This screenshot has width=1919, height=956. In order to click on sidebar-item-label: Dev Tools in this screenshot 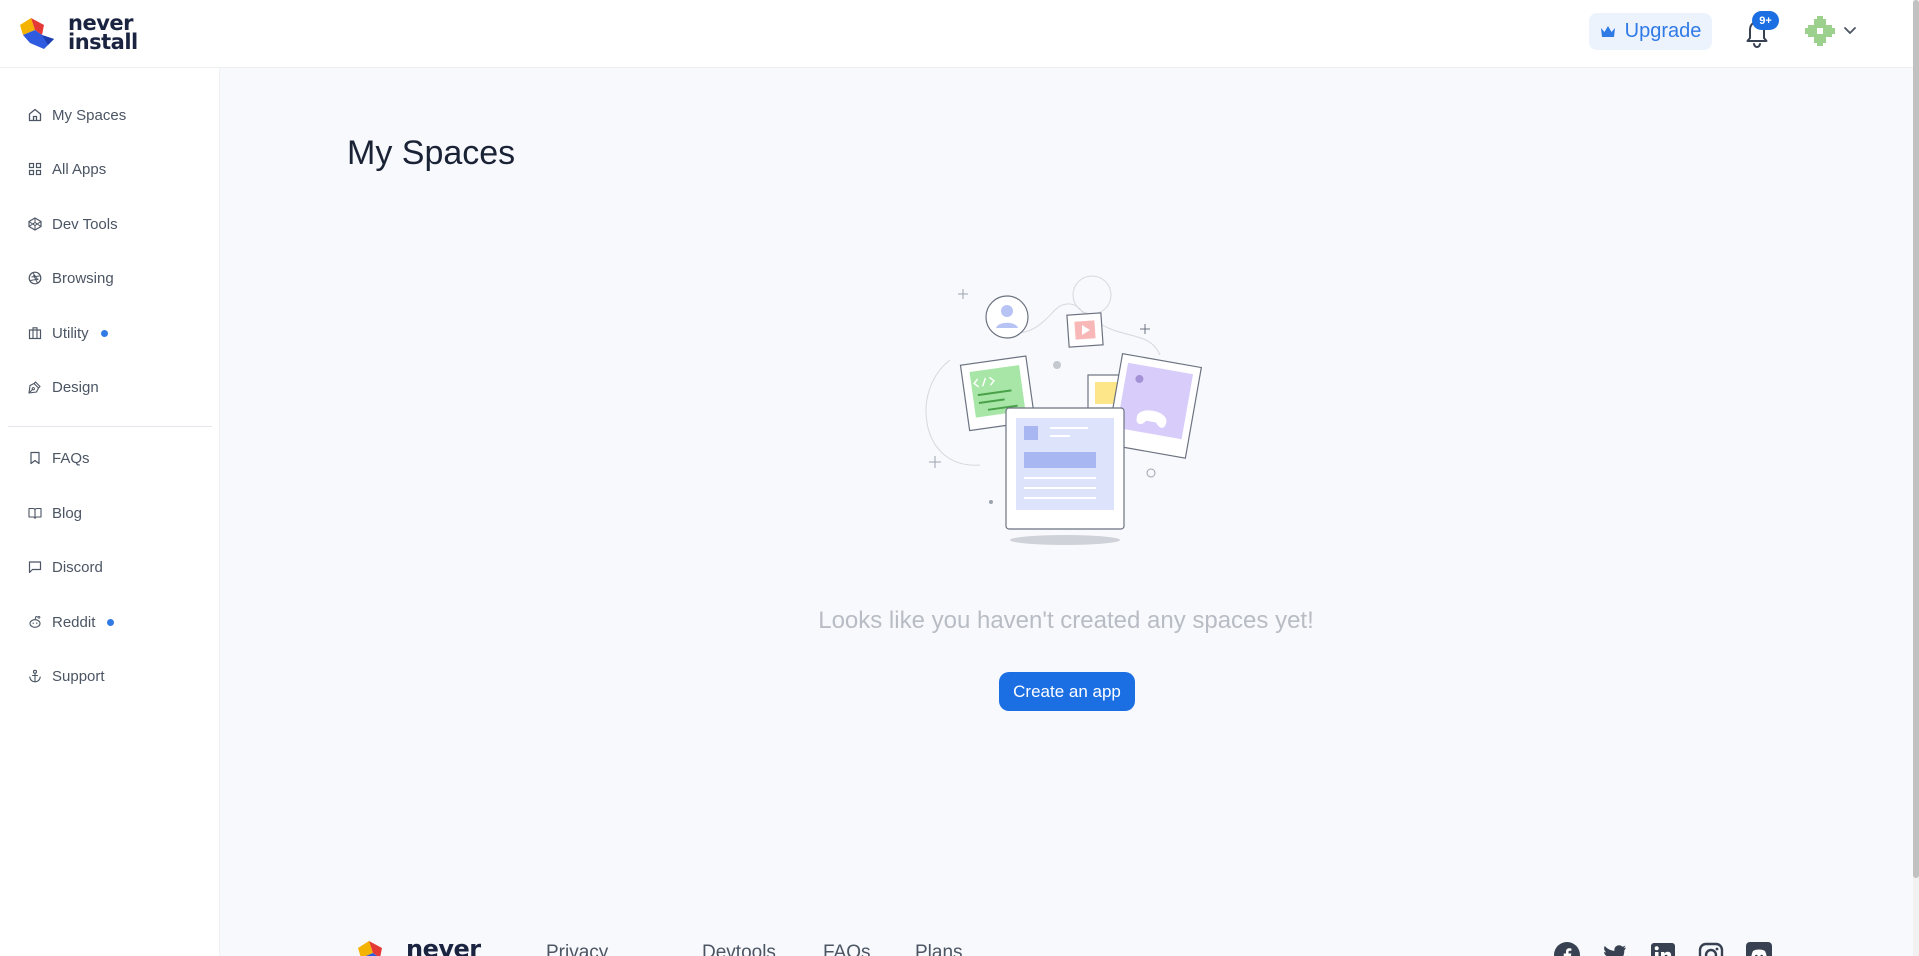, I will do `click(85, 224)`.